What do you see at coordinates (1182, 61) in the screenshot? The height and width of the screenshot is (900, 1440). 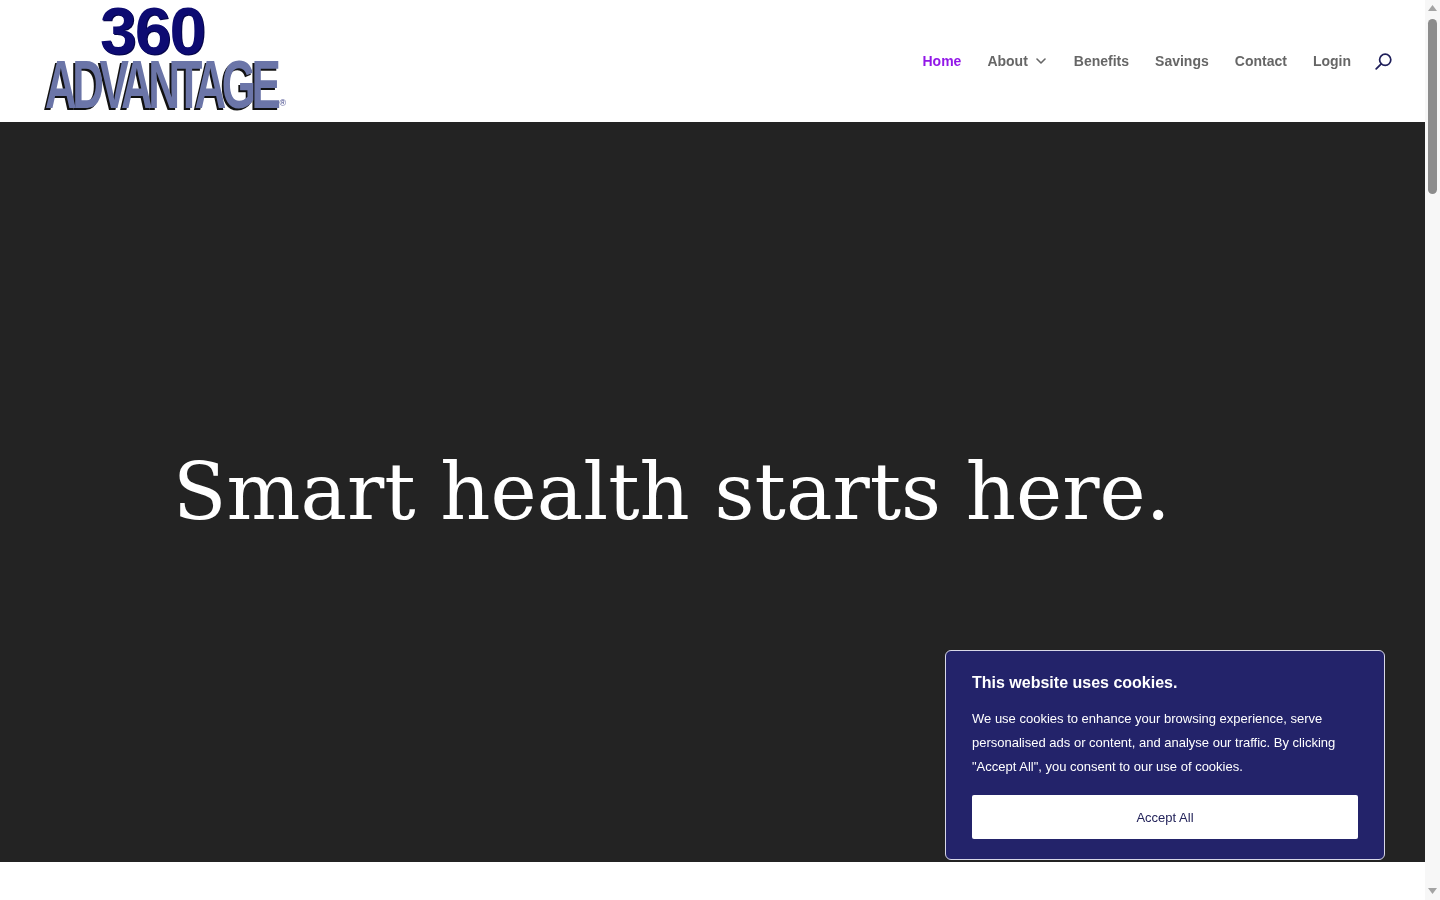 I see `nav-link: Savings` at bounding box center [1182, 61].